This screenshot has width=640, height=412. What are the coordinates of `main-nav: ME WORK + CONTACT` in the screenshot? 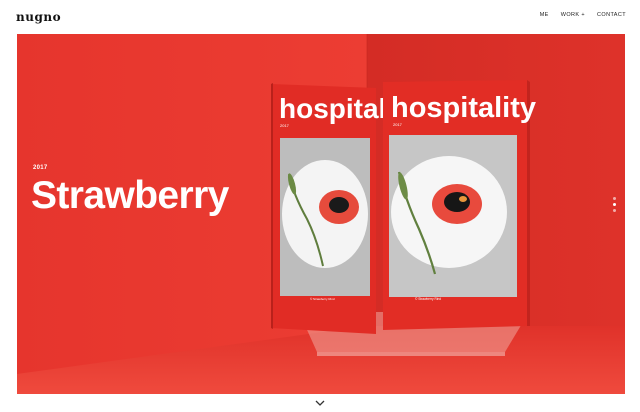 It's located at (583, 15).